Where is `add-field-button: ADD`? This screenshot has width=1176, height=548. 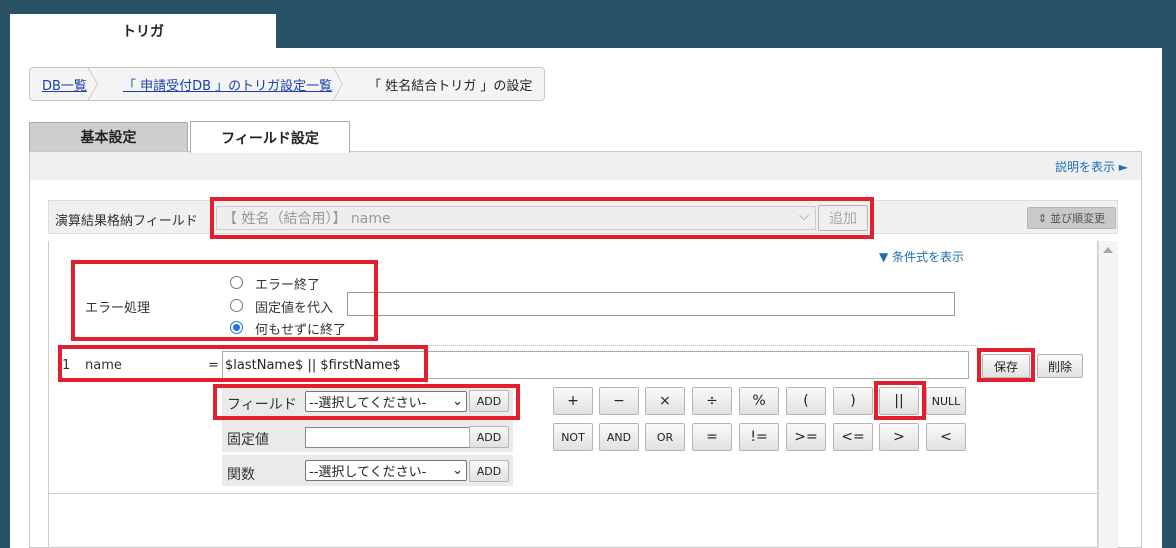
add-field-button: ADD is located at coordinates (489, 401).